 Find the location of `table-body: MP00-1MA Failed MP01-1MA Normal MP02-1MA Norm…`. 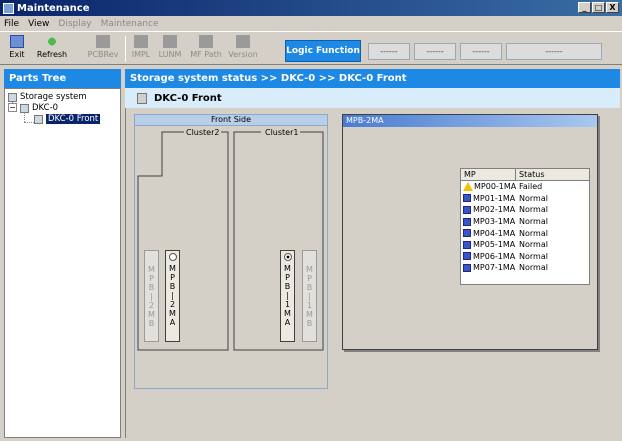

table-body: MP00-1MA Failed MP01-1MA Normal MP02-1MA Norm… is located at coordinates (525, 227).